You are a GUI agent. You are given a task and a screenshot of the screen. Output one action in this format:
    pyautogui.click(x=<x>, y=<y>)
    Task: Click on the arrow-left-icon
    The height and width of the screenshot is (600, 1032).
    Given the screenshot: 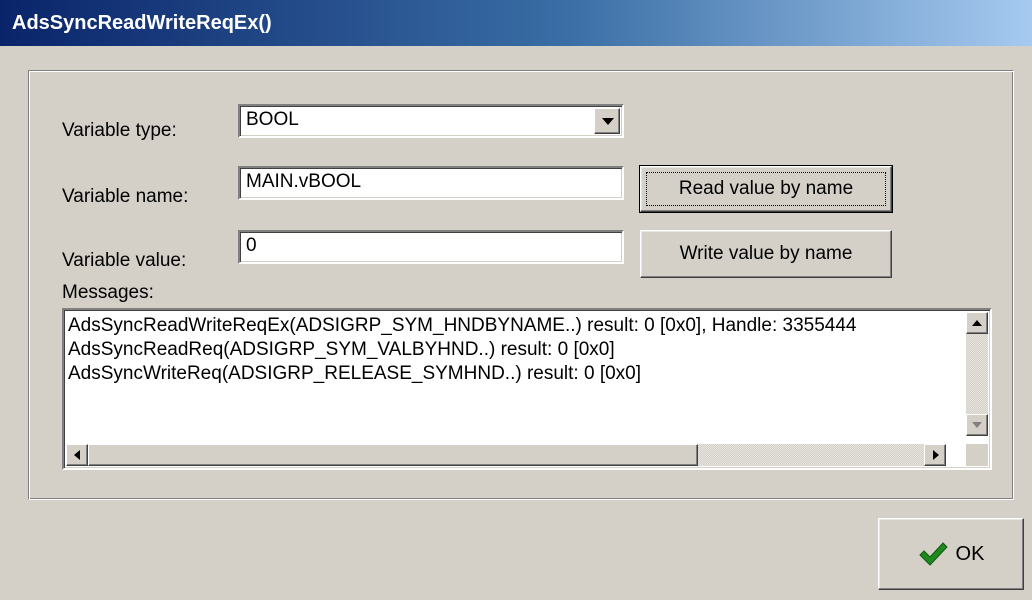 What is the action you would take?
    pyautogui.click(x=77, y=455)
    